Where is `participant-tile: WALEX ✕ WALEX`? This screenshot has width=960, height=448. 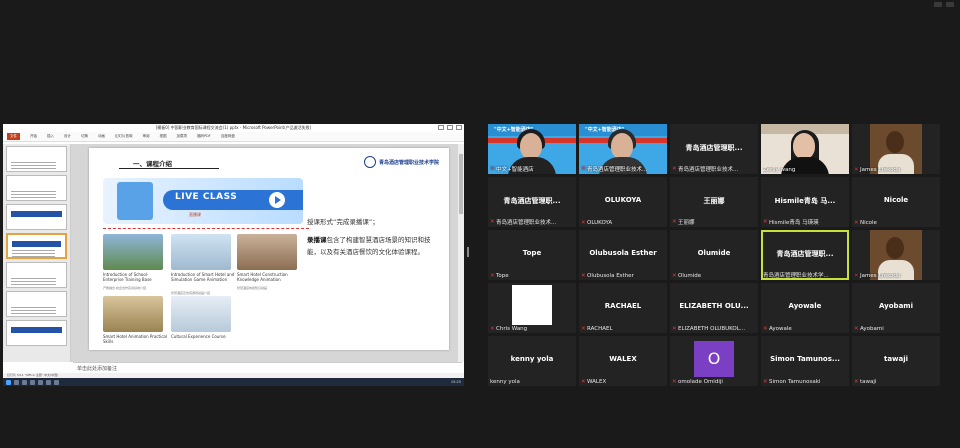 participant-tile: WALEX ✕ WALEX is located at coordinates (623, 361).